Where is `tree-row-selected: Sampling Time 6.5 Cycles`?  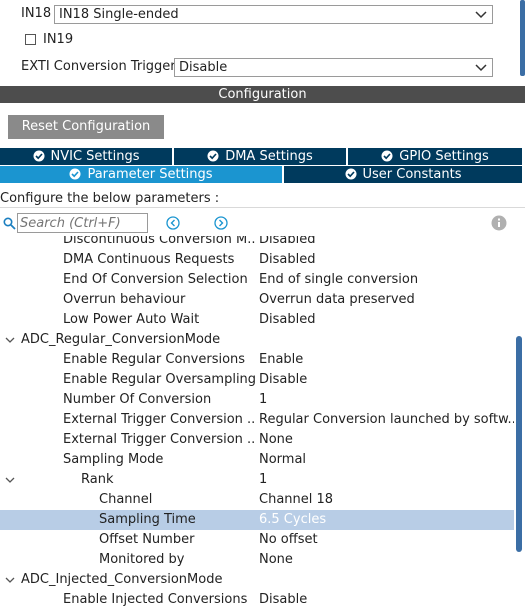
tree-row-selected: Sampling Time 6.5 Cycles is located at coordinates (257, 520).